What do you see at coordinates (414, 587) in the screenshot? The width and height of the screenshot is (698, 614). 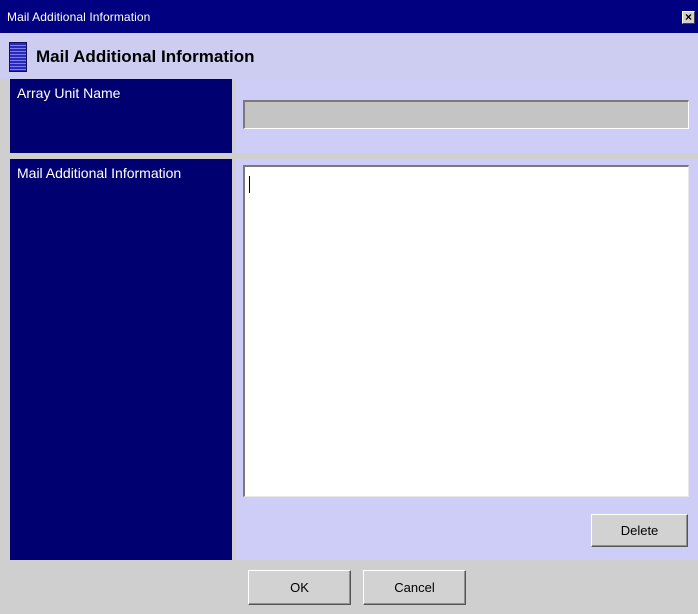 I see `cancel-button: Cancel` at bounding box center [414, 587].